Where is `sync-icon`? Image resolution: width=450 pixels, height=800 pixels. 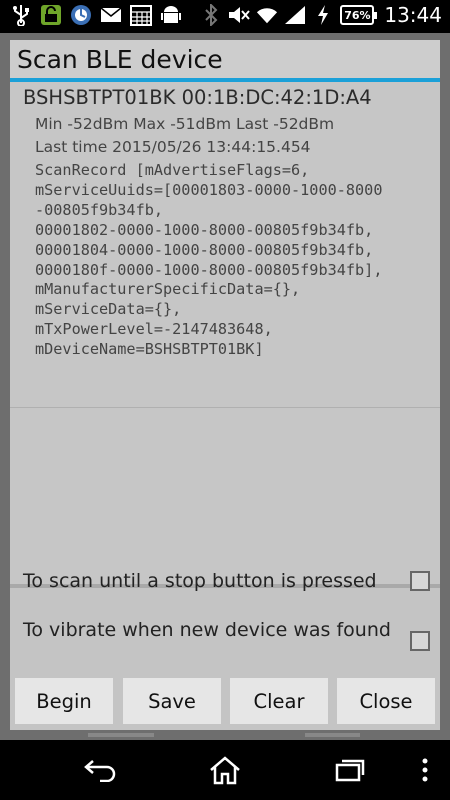 sync-icon is located at coordinates (81, 15).